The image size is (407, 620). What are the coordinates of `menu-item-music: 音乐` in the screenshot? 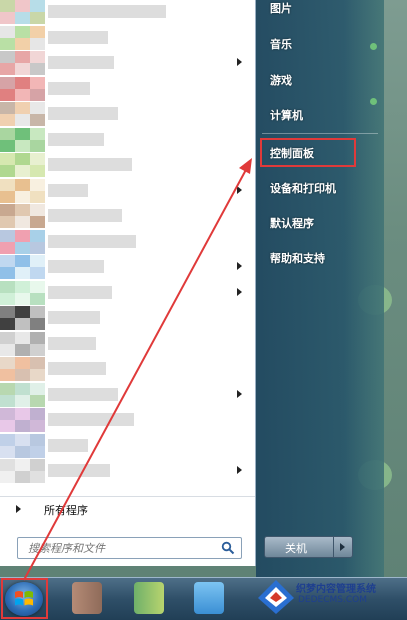 It's located at (281, 44).